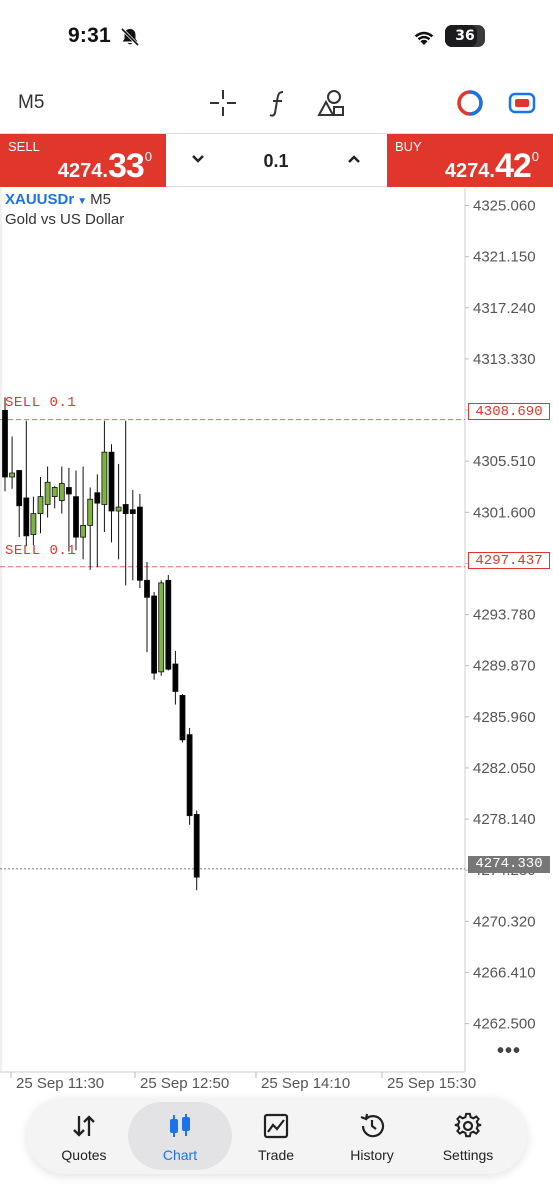 The width and height of the screenshot is (553, 1200). What do you see at coordinates (180, 1125) in the screenshot?
I see `chart-icon` at bounding box center [180, 1125].